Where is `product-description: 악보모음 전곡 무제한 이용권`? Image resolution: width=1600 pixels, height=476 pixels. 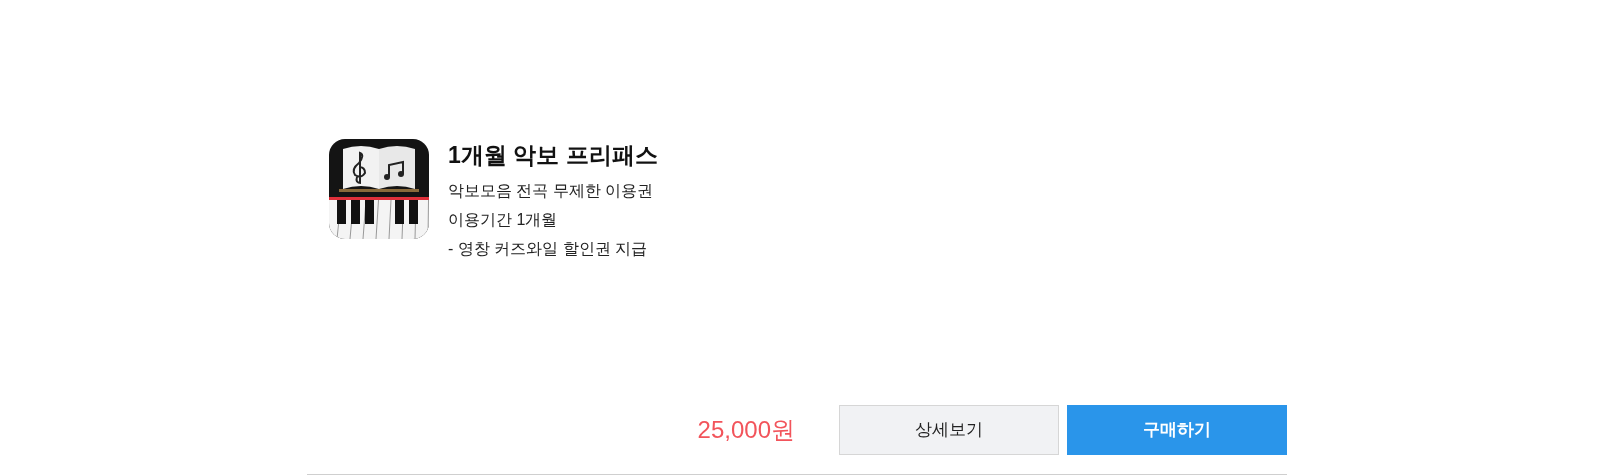 product-description: 악보모음 전곡 무제한 이용권 is located at coordinates (551, 191).